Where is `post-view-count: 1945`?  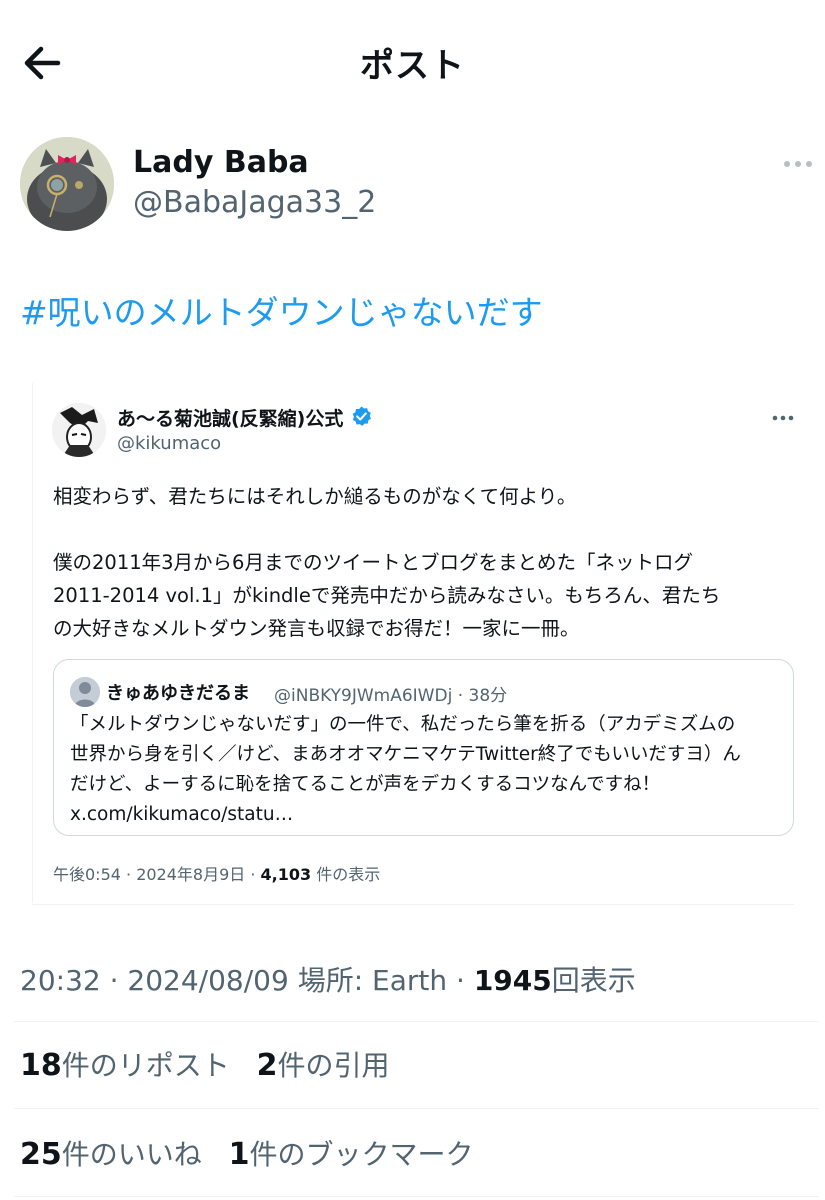 post-view-count: 1945 is located at coordinates (512, 980).